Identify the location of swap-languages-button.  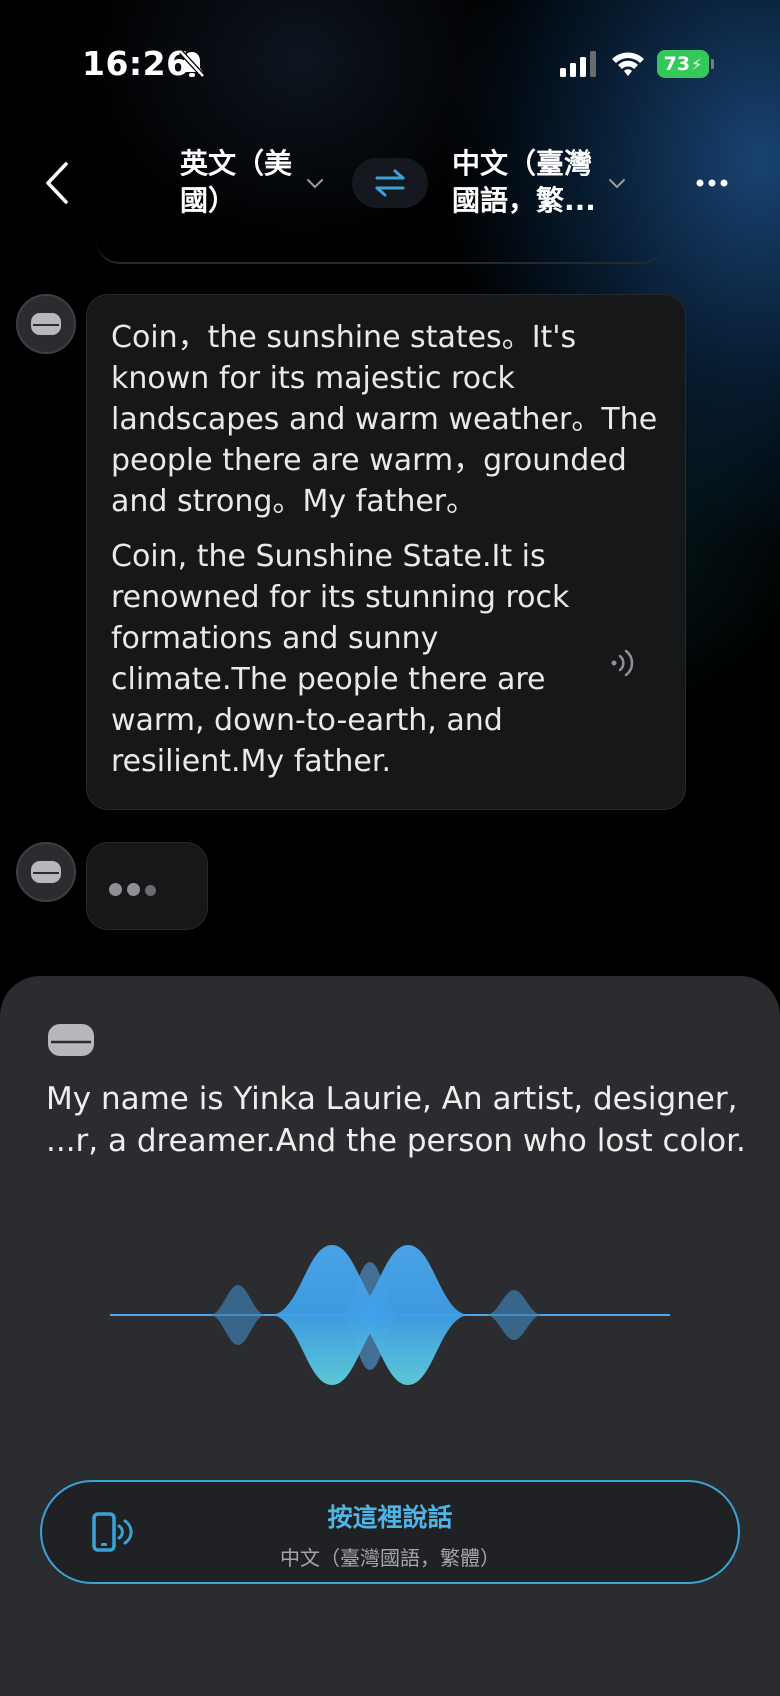
(390, 183).